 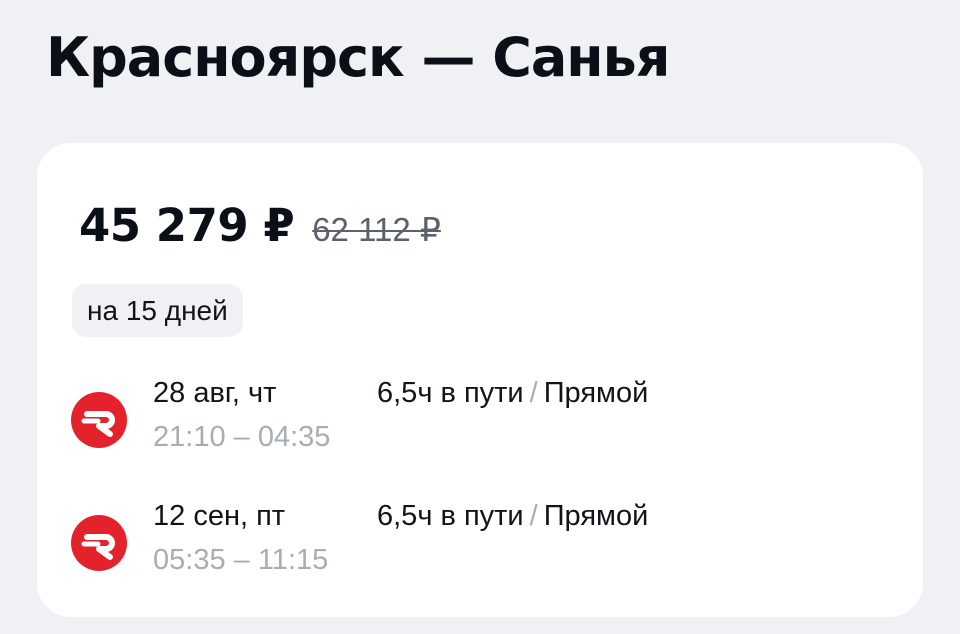 I want to click on flight-times: 05:35 – 11:15, so click(x=241, y=560).